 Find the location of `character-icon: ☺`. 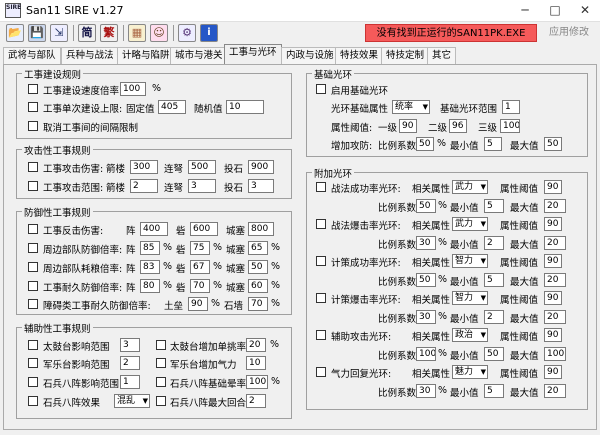

character-icon: ☺ is located at coordinates (159, 33).